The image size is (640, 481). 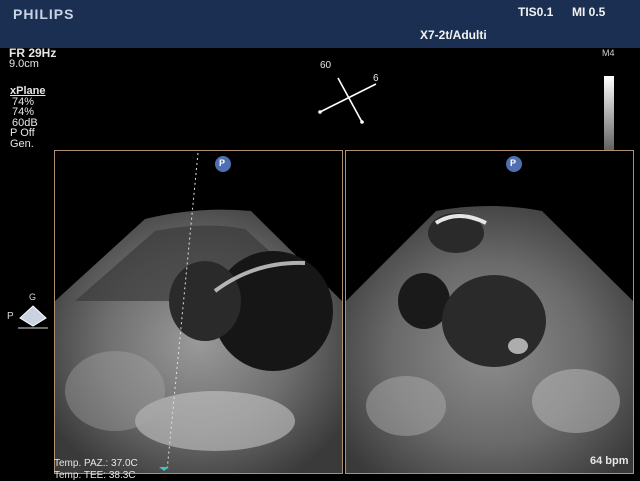 What do you see at coordinates (33, 297) in the screenshot?
I see `marker-g-label: G` at bounding box center [33, 297].